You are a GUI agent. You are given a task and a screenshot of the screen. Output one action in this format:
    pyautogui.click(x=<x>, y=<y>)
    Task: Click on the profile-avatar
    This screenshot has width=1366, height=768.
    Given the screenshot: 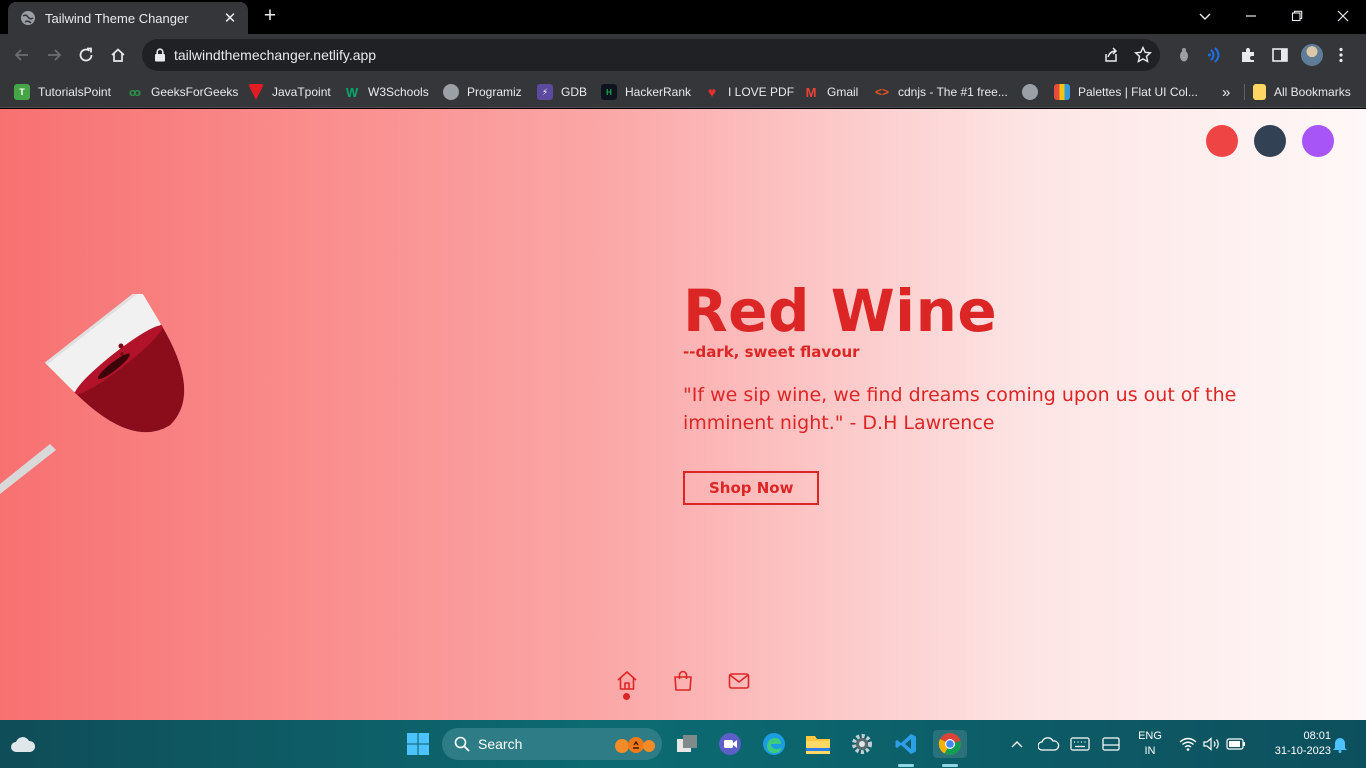 What is the action you would take?
    pyautogui.click(x=1312, y=55)
    